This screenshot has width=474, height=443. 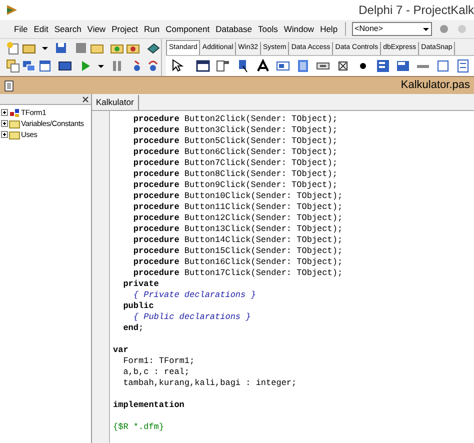 What do you see at coordinates (260, 185) in the screenshot?
I see `code-token: Button9Click(Sender: TObject);` at bounding box center [260, 185].